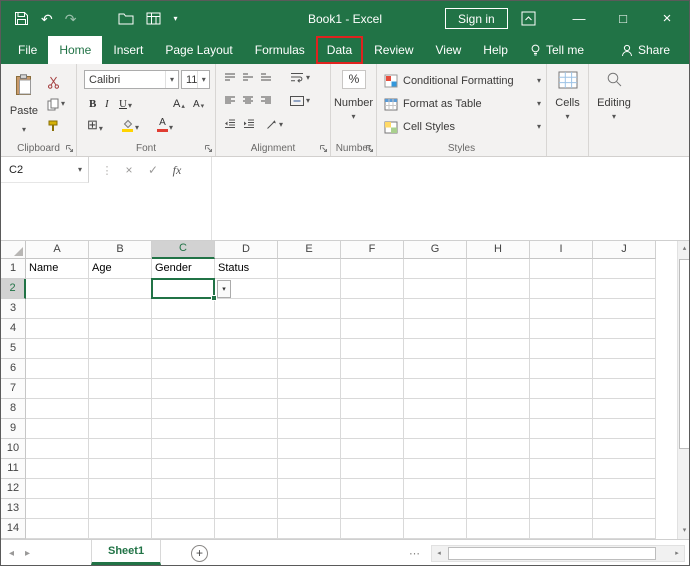 This screenshot has height=566, width=690. What do you see at coordinates (57, 269) in the screenshot?
I see `grid-cell: Name` at bounding box center [57, 269].